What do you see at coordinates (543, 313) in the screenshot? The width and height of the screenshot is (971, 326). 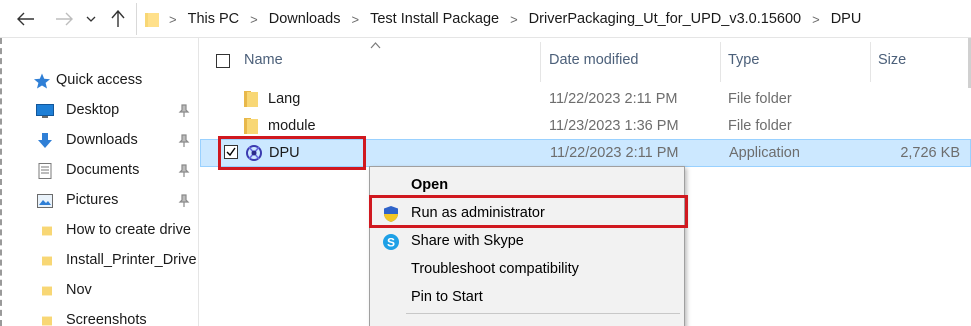 I see `menu-separator` at bounding box center [543, 313].